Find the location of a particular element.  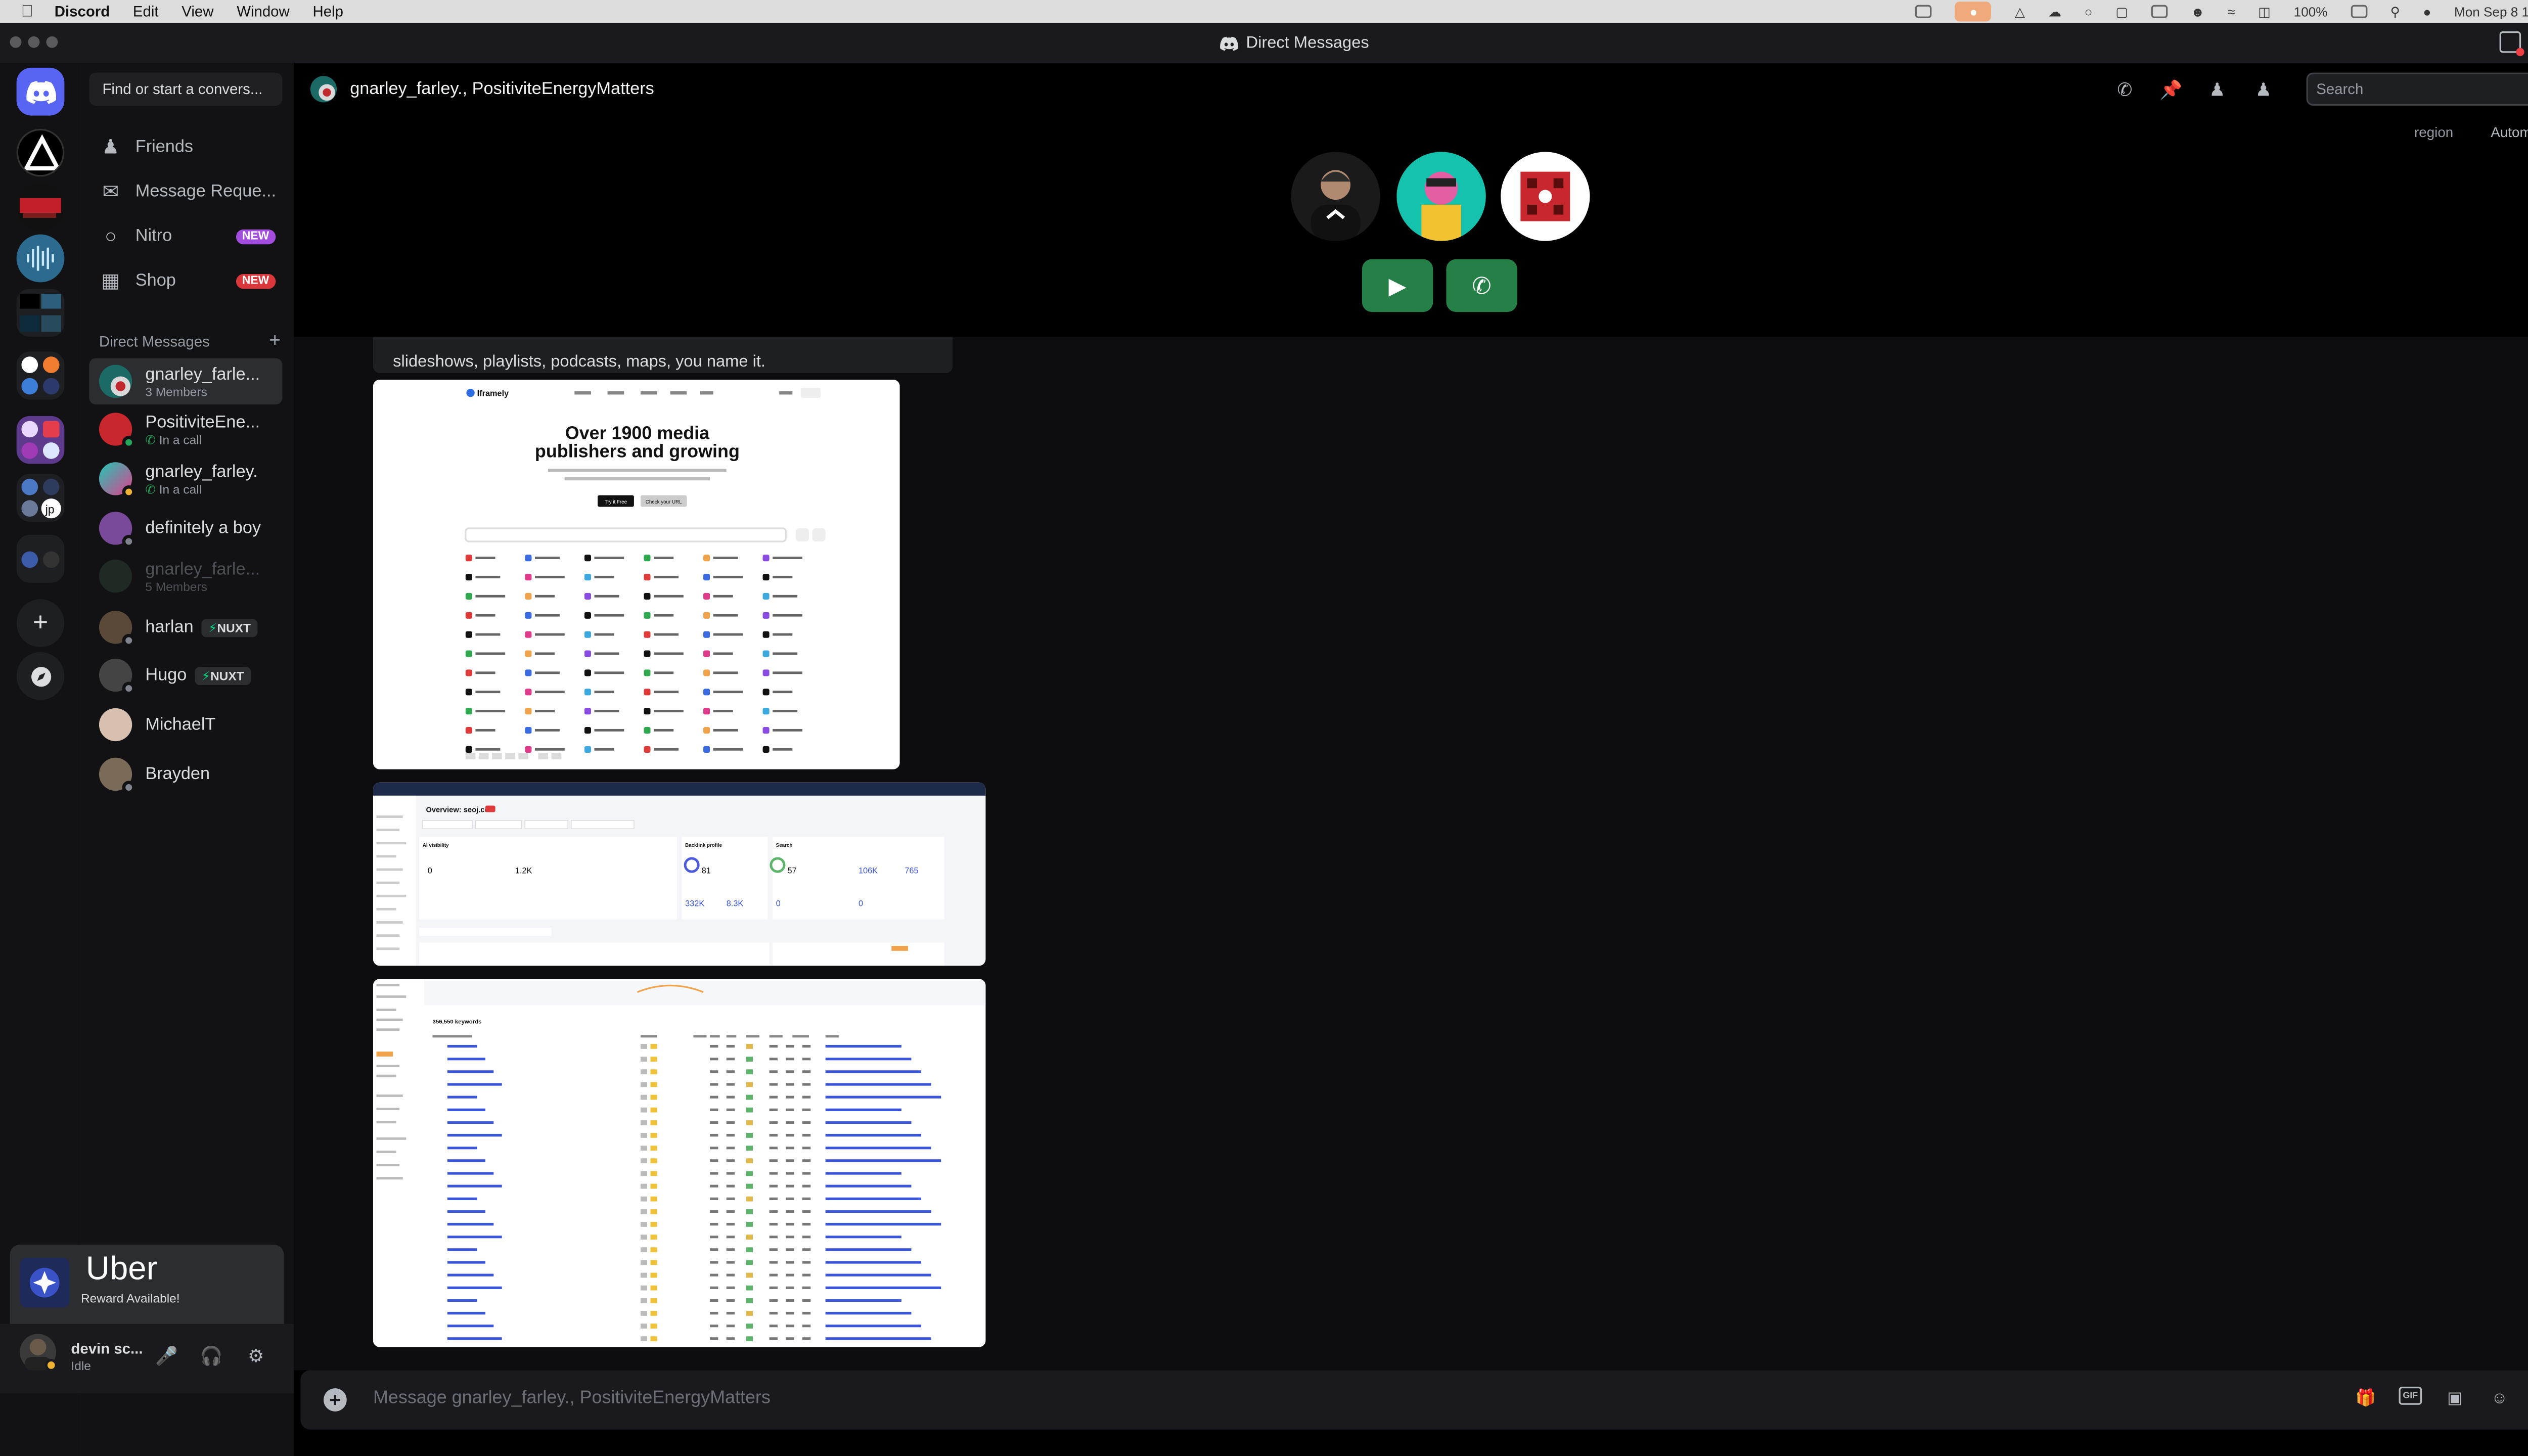

video-toggle-button: ▶ is located at coordinates (1398, 285).